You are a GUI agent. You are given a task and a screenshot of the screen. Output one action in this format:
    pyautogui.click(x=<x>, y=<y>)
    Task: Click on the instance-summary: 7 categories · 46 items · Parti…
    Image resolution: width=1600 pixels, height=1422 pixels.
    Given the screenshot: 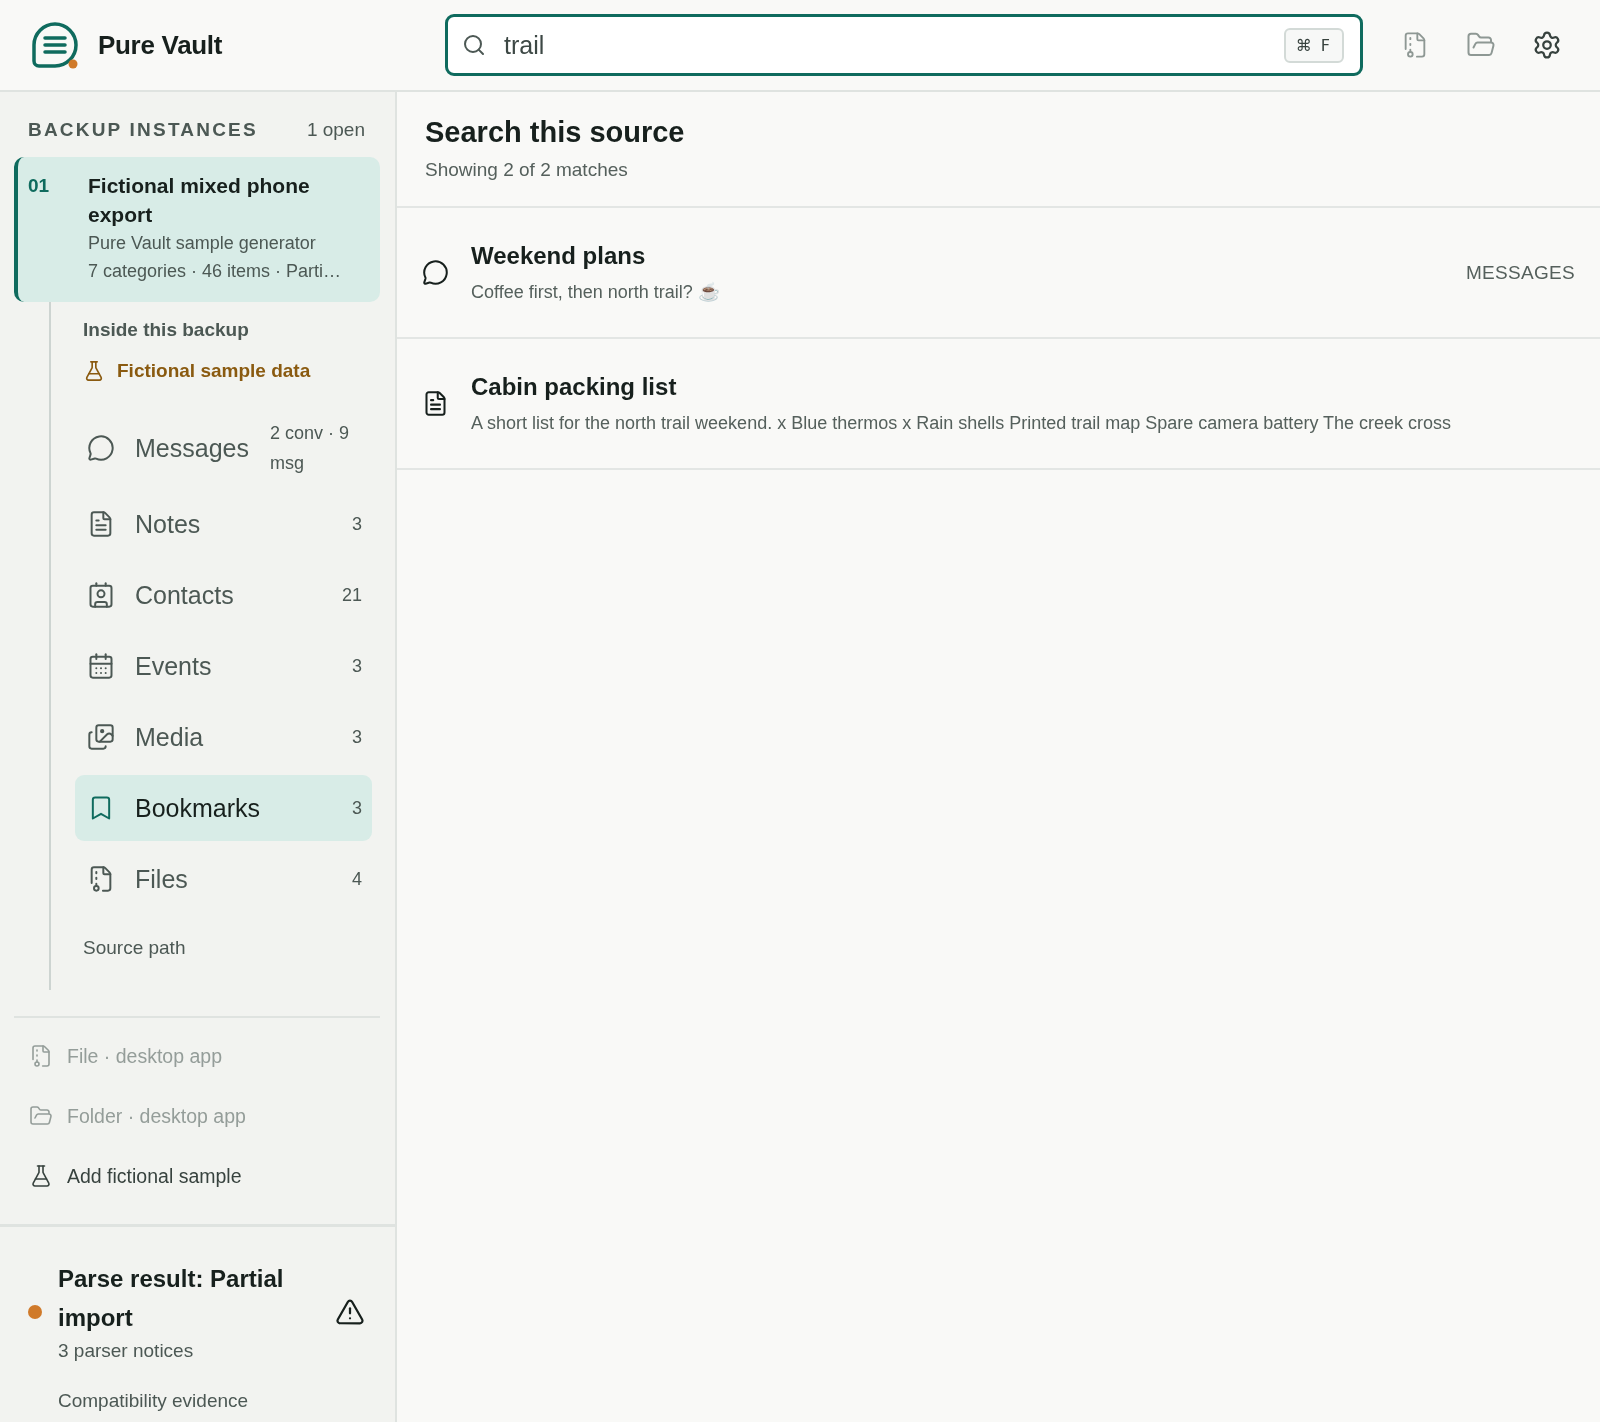 What is the action you would take?
    pyautogui.click(x=215, y=271)
    